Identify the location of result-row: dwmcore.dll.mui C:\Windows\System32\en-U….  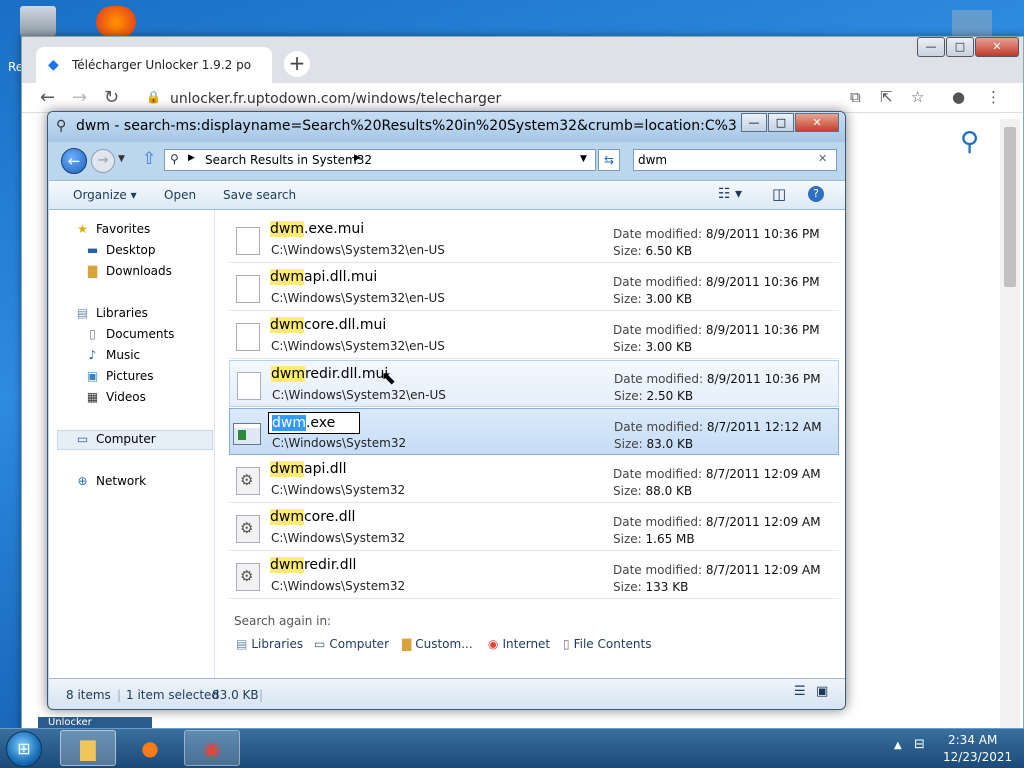
(534, 335).